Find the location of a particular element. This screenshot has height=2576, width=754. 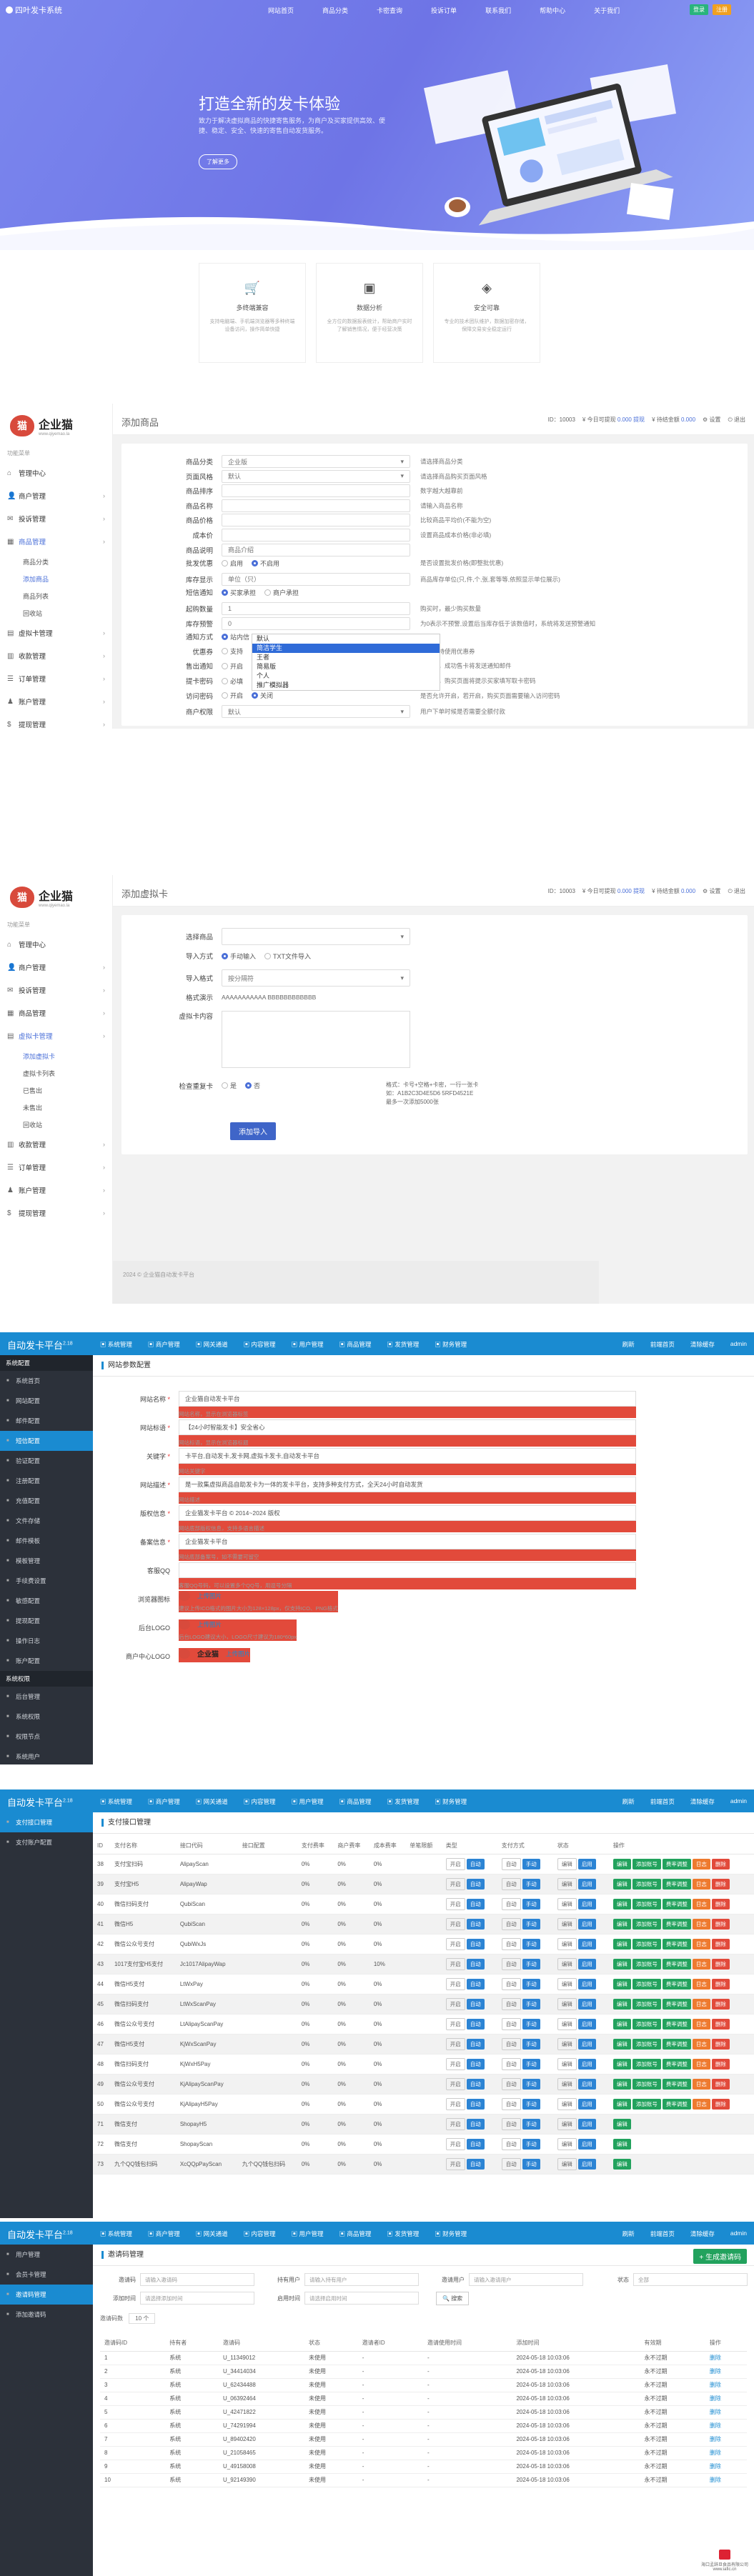

field-input: 商品介绍 is located at coordinates (316, 549).